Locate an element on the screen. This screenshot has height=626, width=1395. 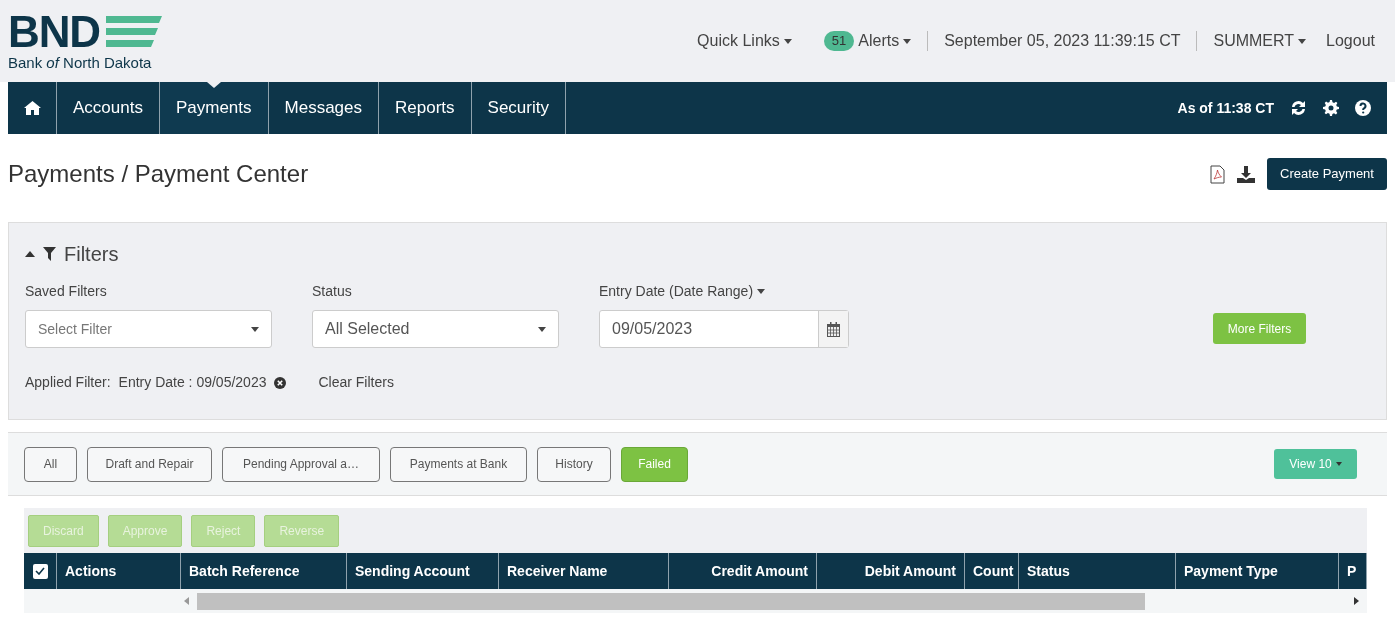
status-tab: Payments at Bank is located at coordinates (458, 464).